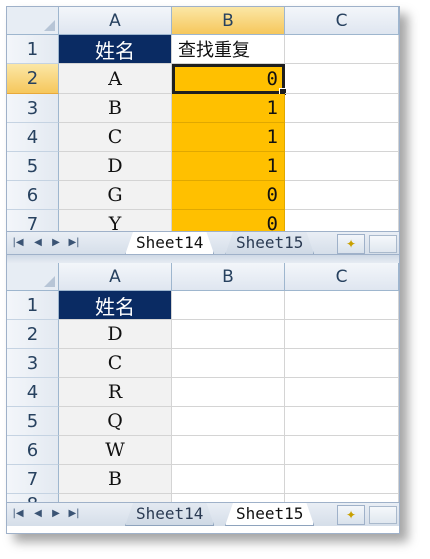 This screenshot has height=559, width=430. I want to click on name-cell: R, so click(115, 392).